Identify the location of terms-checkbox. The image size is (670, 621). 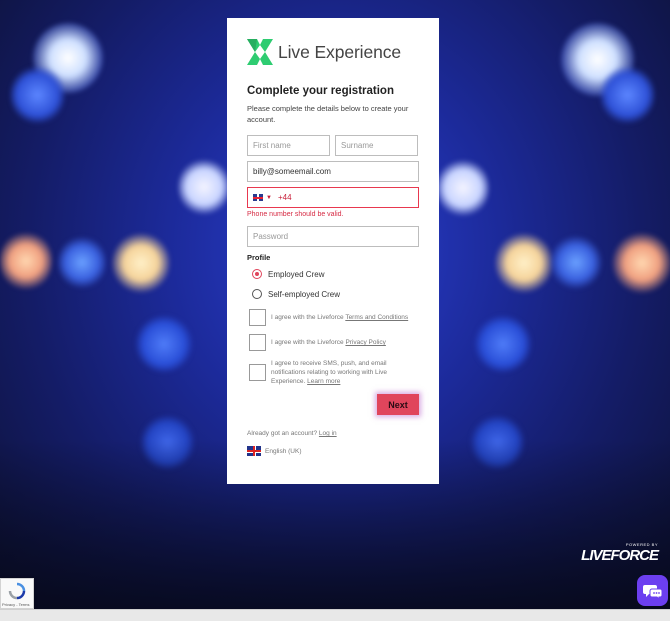
(257, 317).